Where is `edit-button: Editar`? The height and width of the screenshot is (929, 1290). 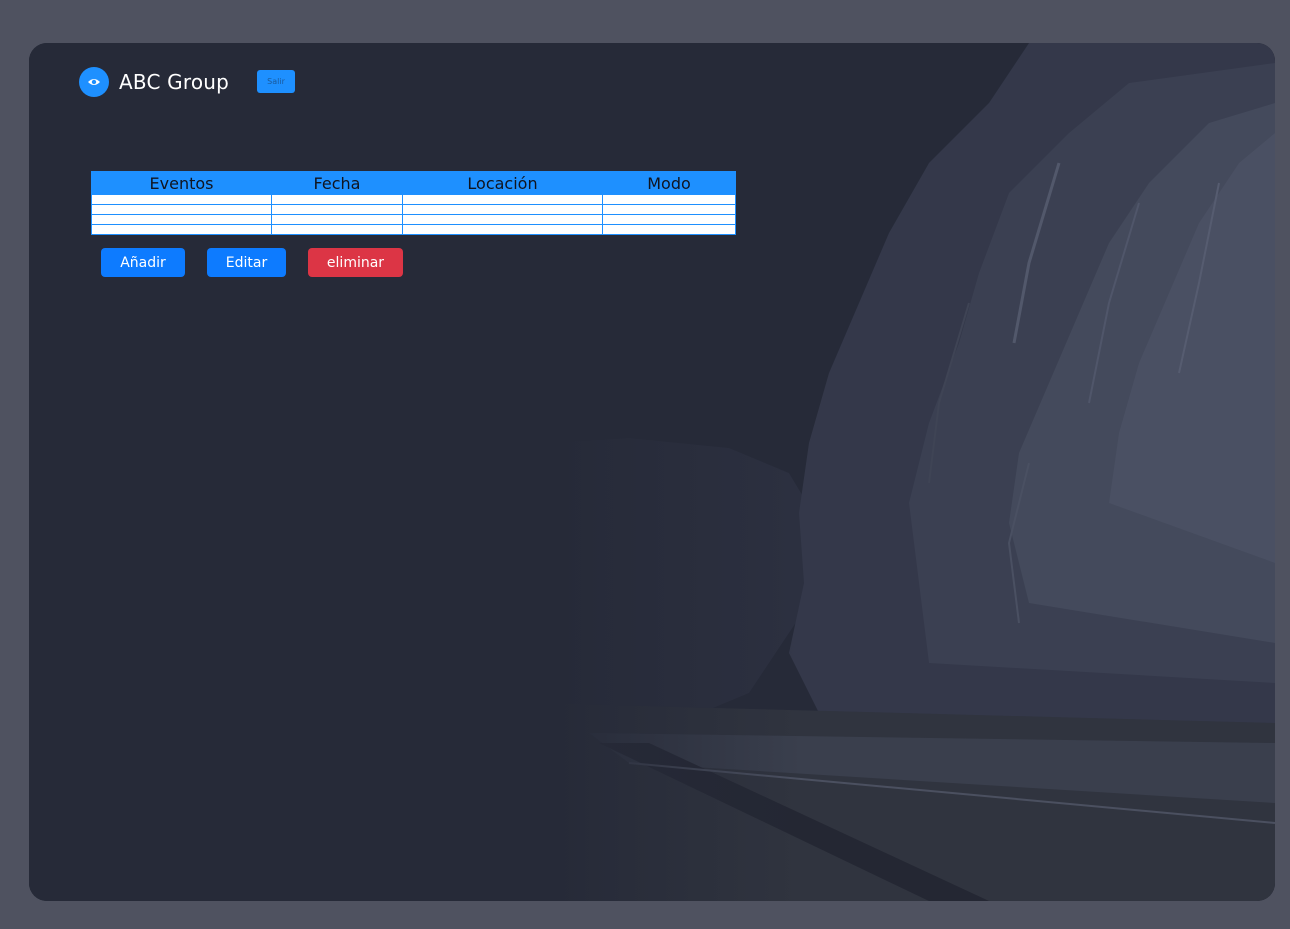
edit-button: Editar is located at coordinates (246, 262).